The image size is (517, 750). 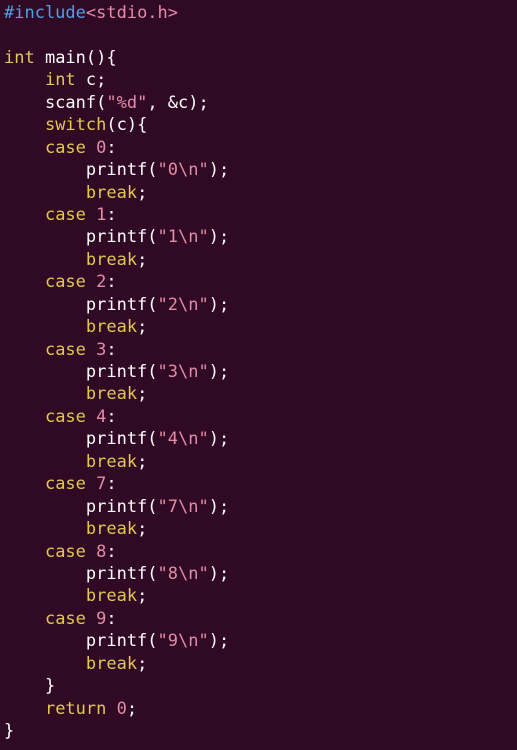 What do you see at coordinates (183, 237) in the screenshot?
I see `code-token: "1\n"` at bounding box center [183, 237].